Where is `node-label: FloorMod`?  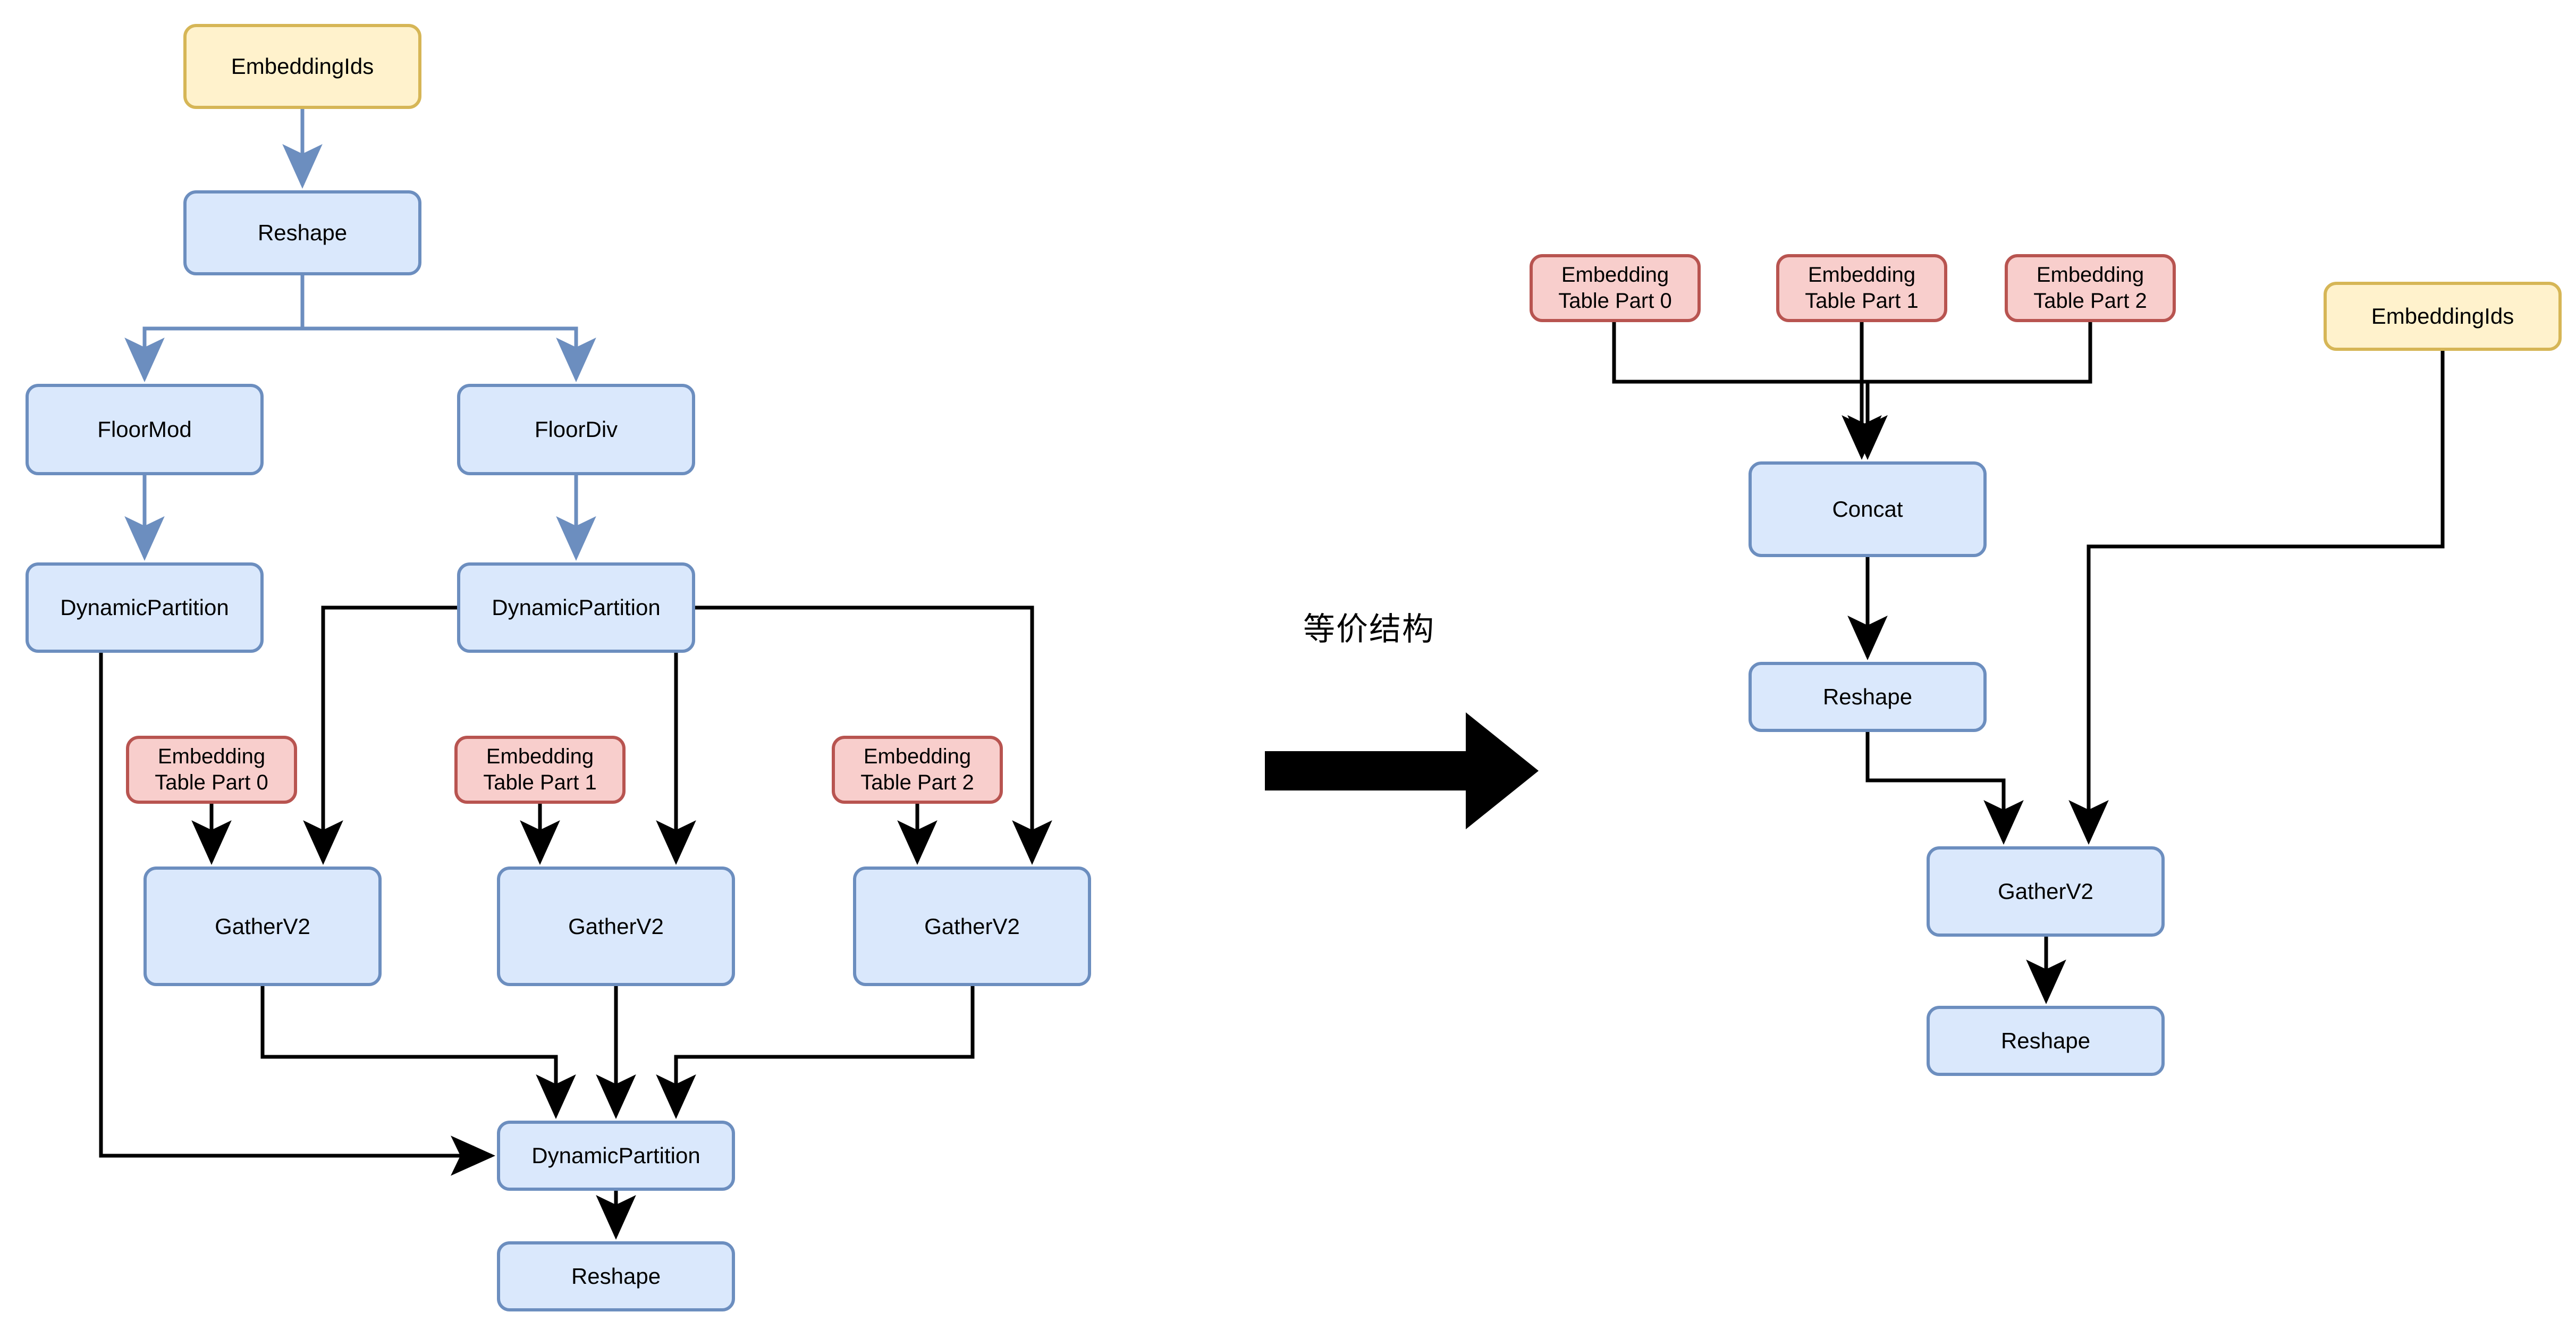
node-label: FloorMod is located at coordinates (144, 429).